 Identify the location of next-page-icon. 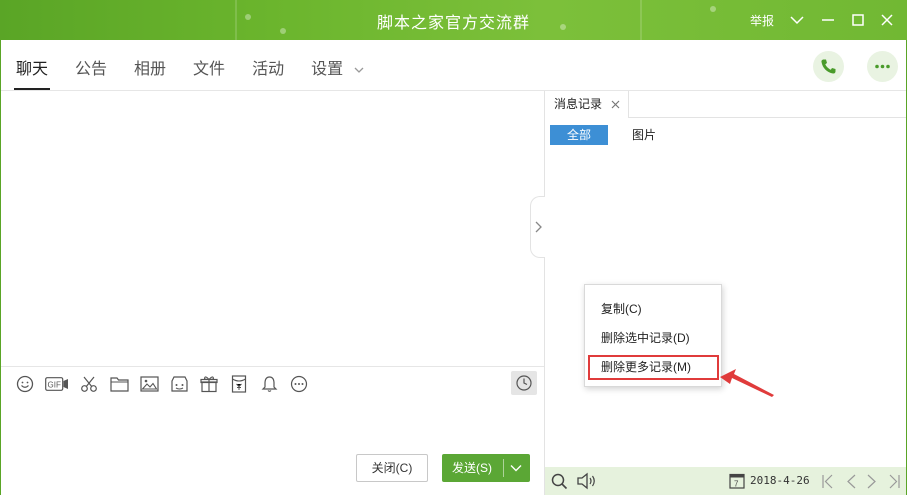
(872, 481).